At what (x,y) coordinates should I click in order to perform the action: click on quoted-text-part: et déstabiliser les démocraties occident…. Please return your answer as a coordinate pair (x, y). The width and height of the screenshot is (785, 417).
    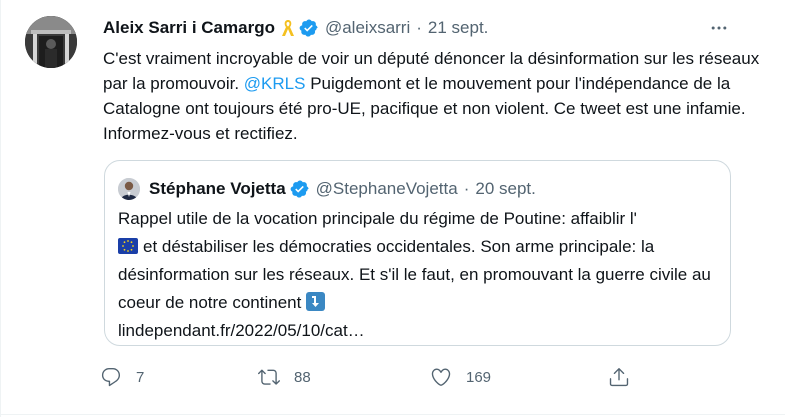
    Looking at the image, I should click on (414, 274).